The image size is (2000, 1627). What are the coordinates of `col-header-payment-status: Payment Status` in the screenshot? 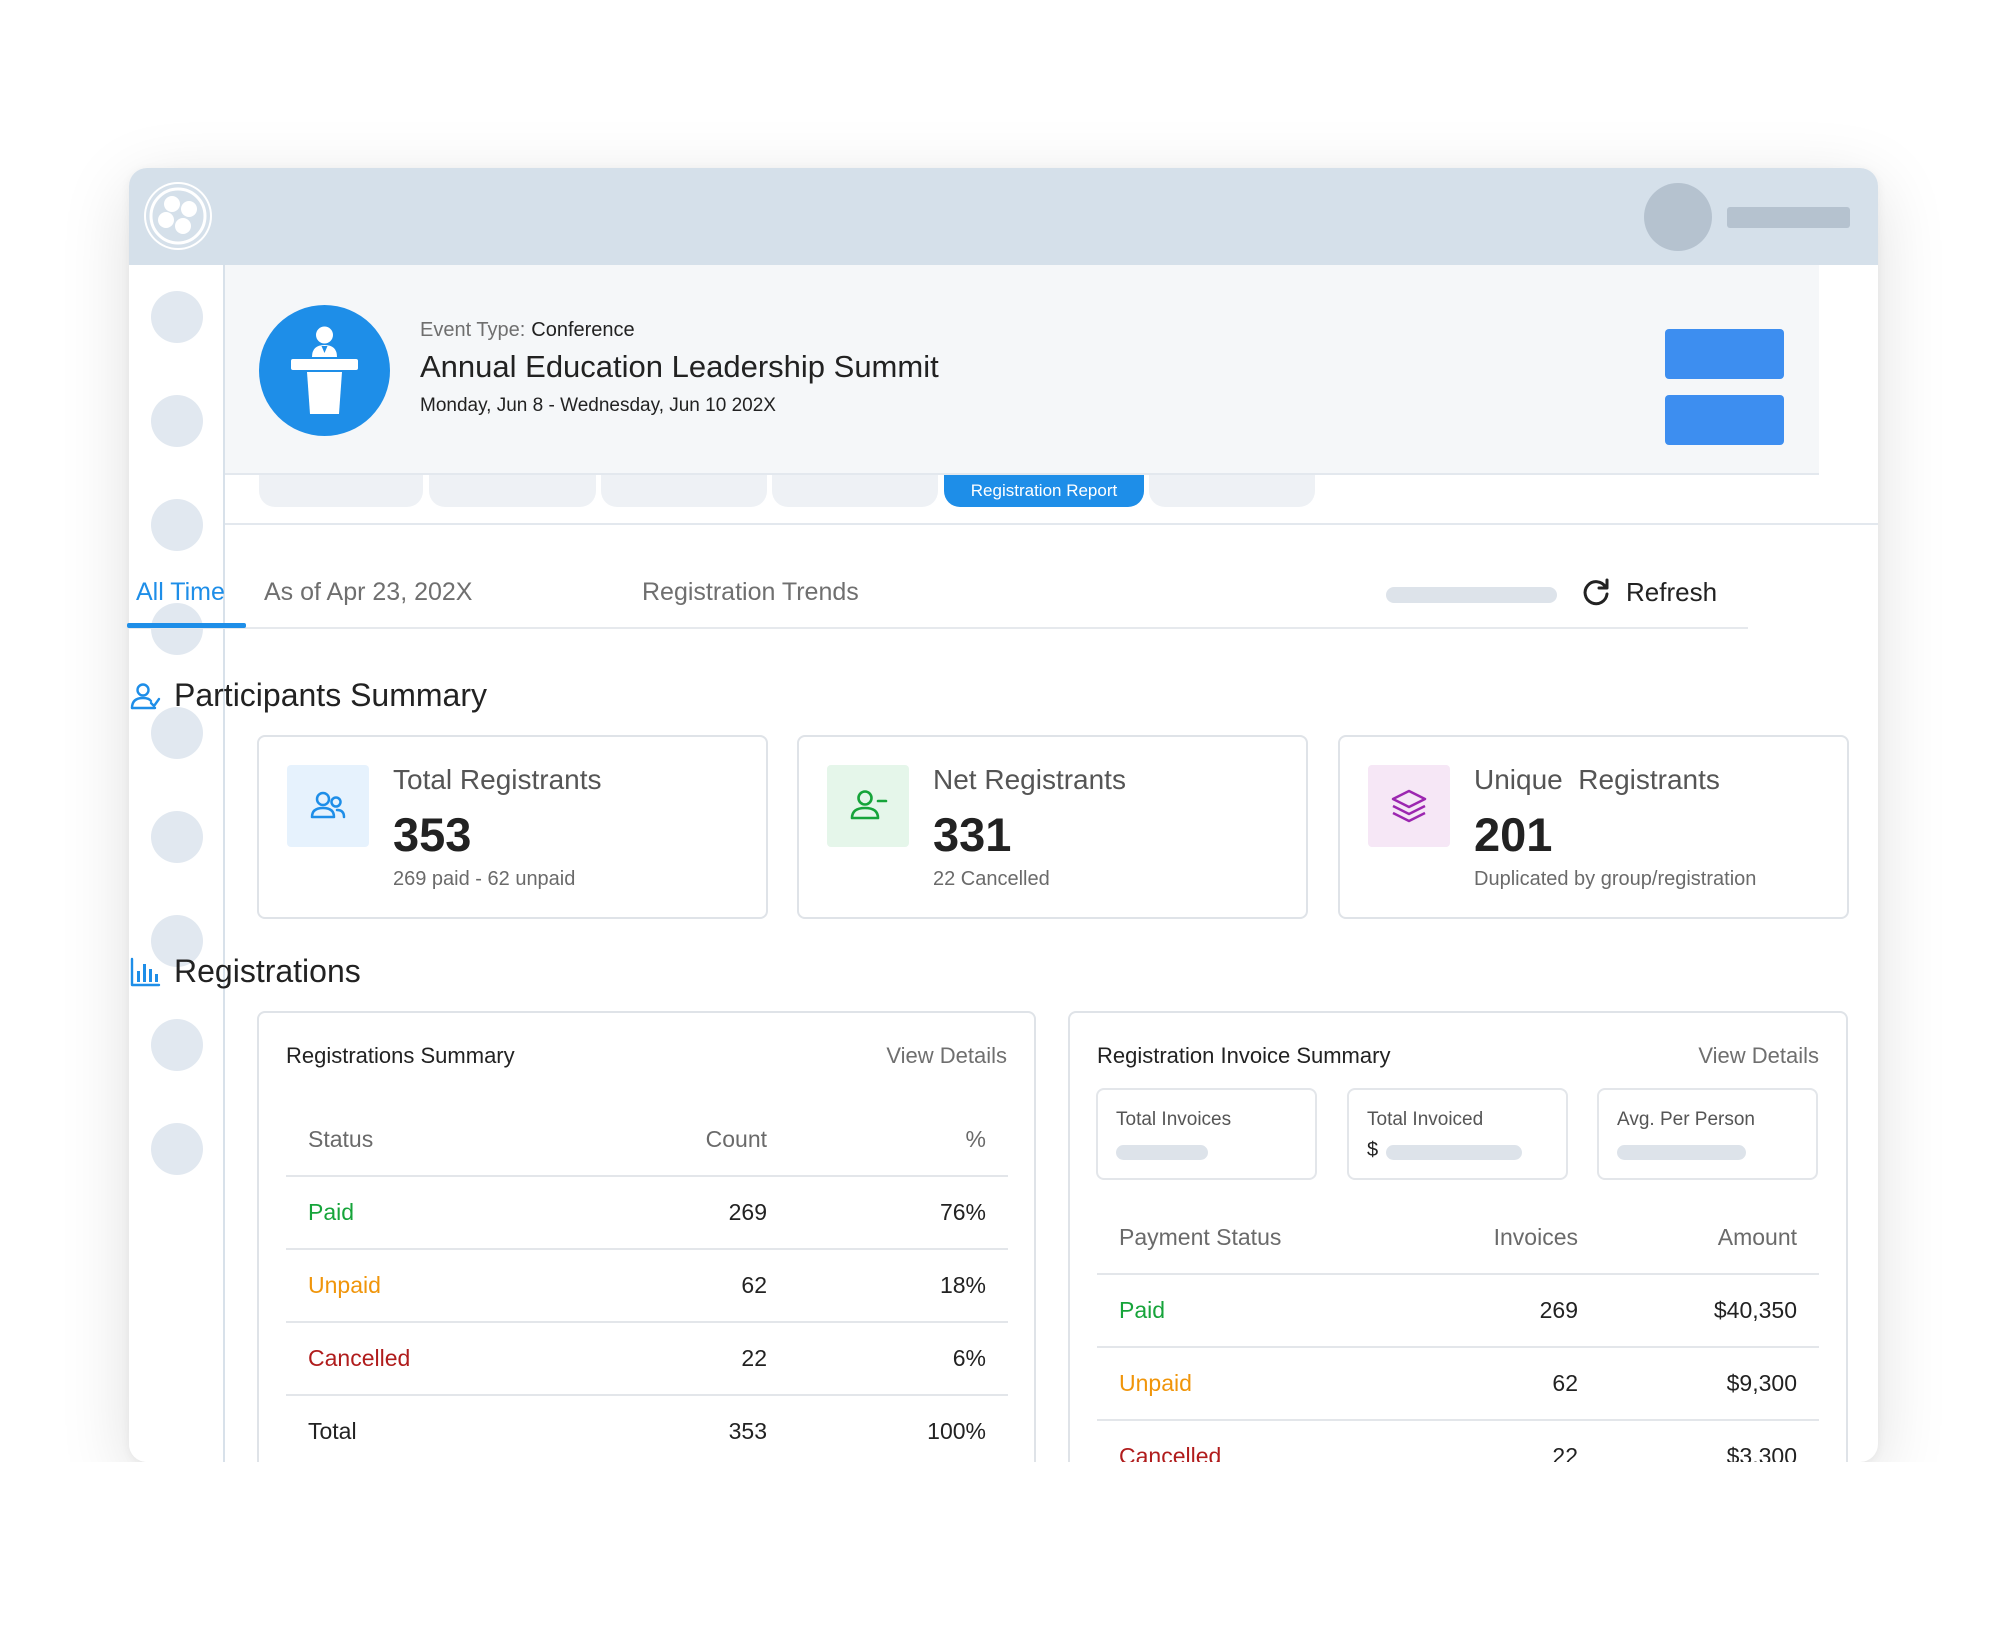 It's located at (1238, 1238).